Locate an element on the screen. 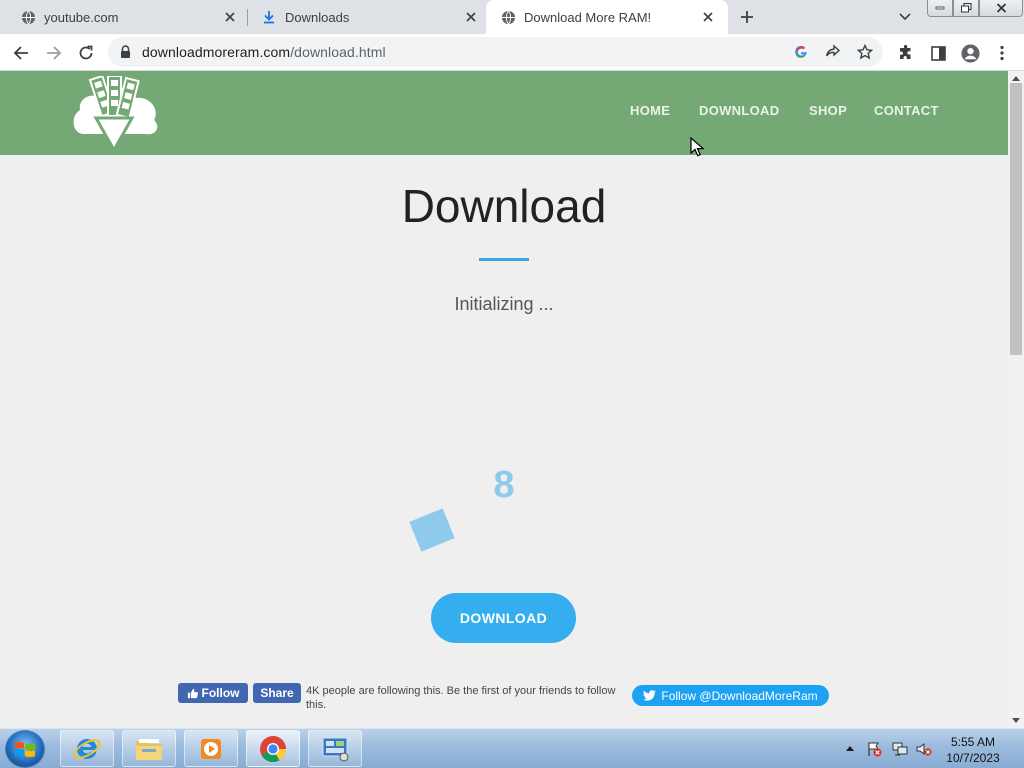  twitter-follow-button: Follow @DownloadMoreRam is located at coordinates (730, 695).